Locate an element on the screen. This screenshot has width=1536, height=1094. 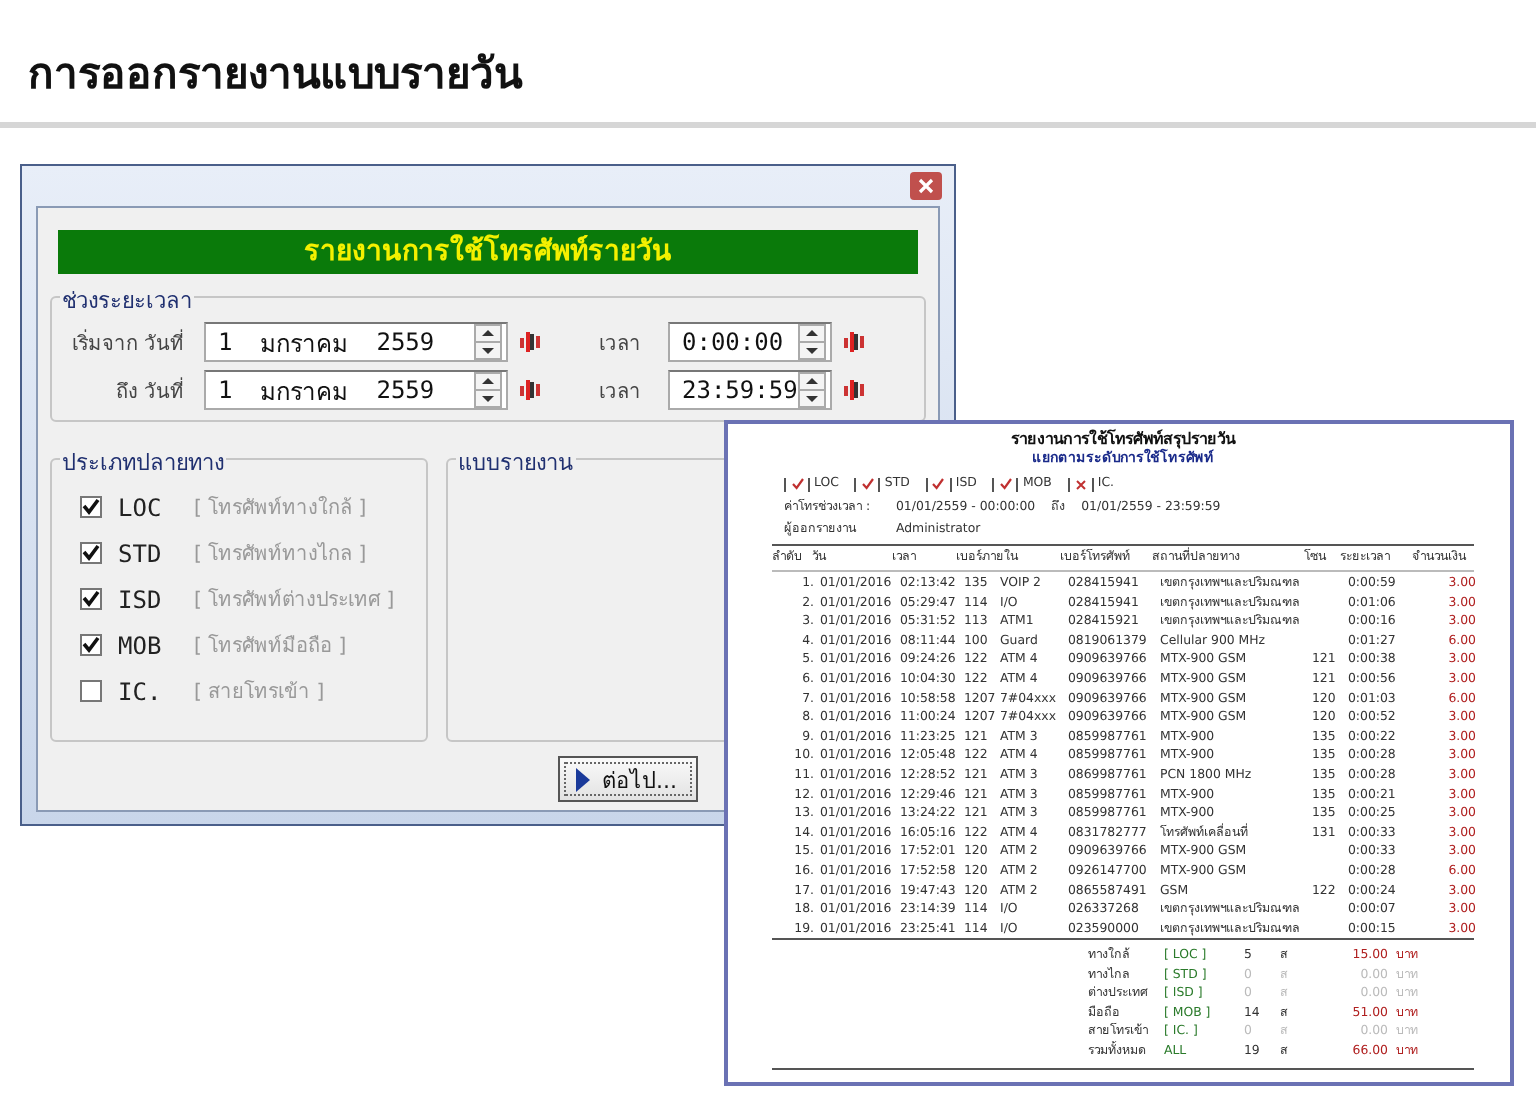
checkbox-description: [ โทรศัพท์ทางใกล้ ] is located at coordinates (280, 508).